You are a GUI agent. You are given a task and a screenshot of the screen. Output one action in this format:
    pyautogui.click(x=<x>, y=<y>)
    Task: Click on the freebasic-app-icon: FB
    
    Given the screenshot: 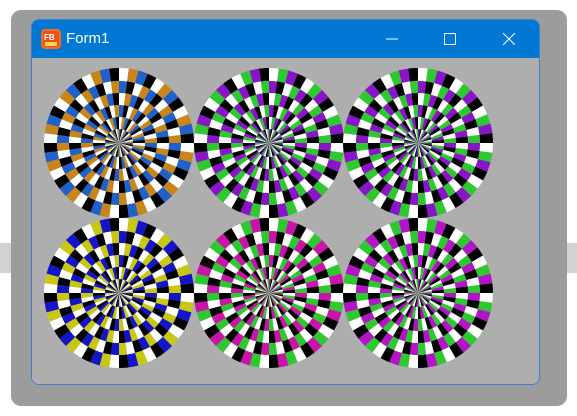 What is the action you would take?
    pyautogui.click(x=51, y=39)
    